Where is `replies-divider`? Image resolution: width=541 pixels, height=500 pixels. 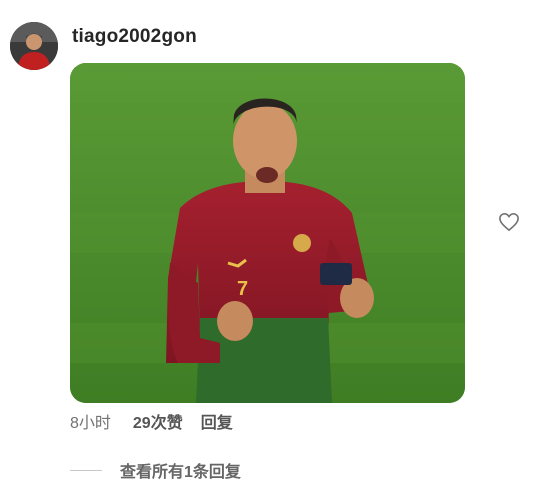 replies-divider is located at coordinates (86, 470).